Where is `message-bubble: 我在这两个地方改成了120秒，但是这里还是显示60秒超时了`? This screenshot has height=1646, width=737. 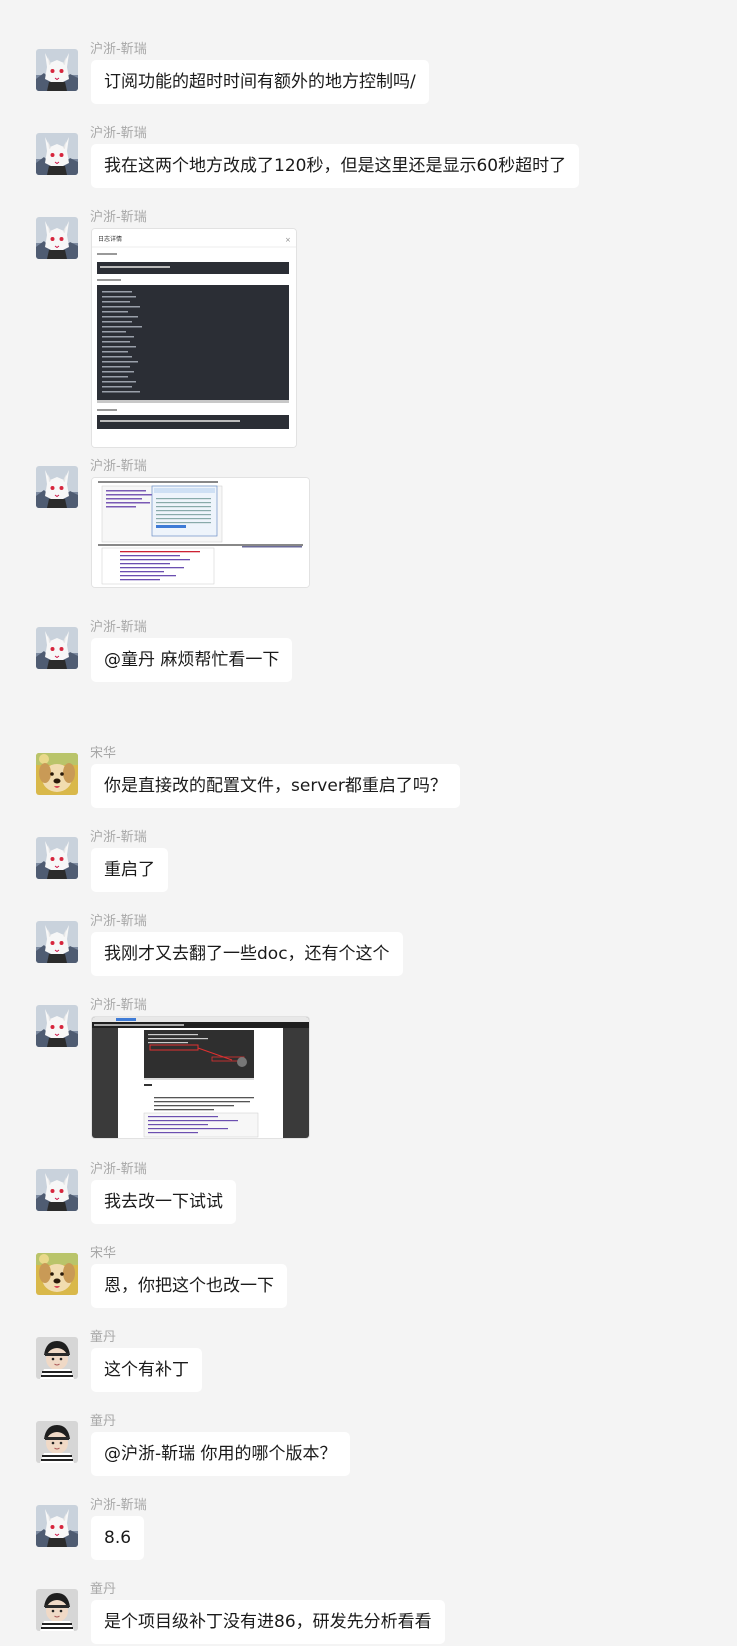
message-bubble: 我在这两个地方改成了120秒，但是这里还是显示60秒超时了 is located at coordinates (335, 166).